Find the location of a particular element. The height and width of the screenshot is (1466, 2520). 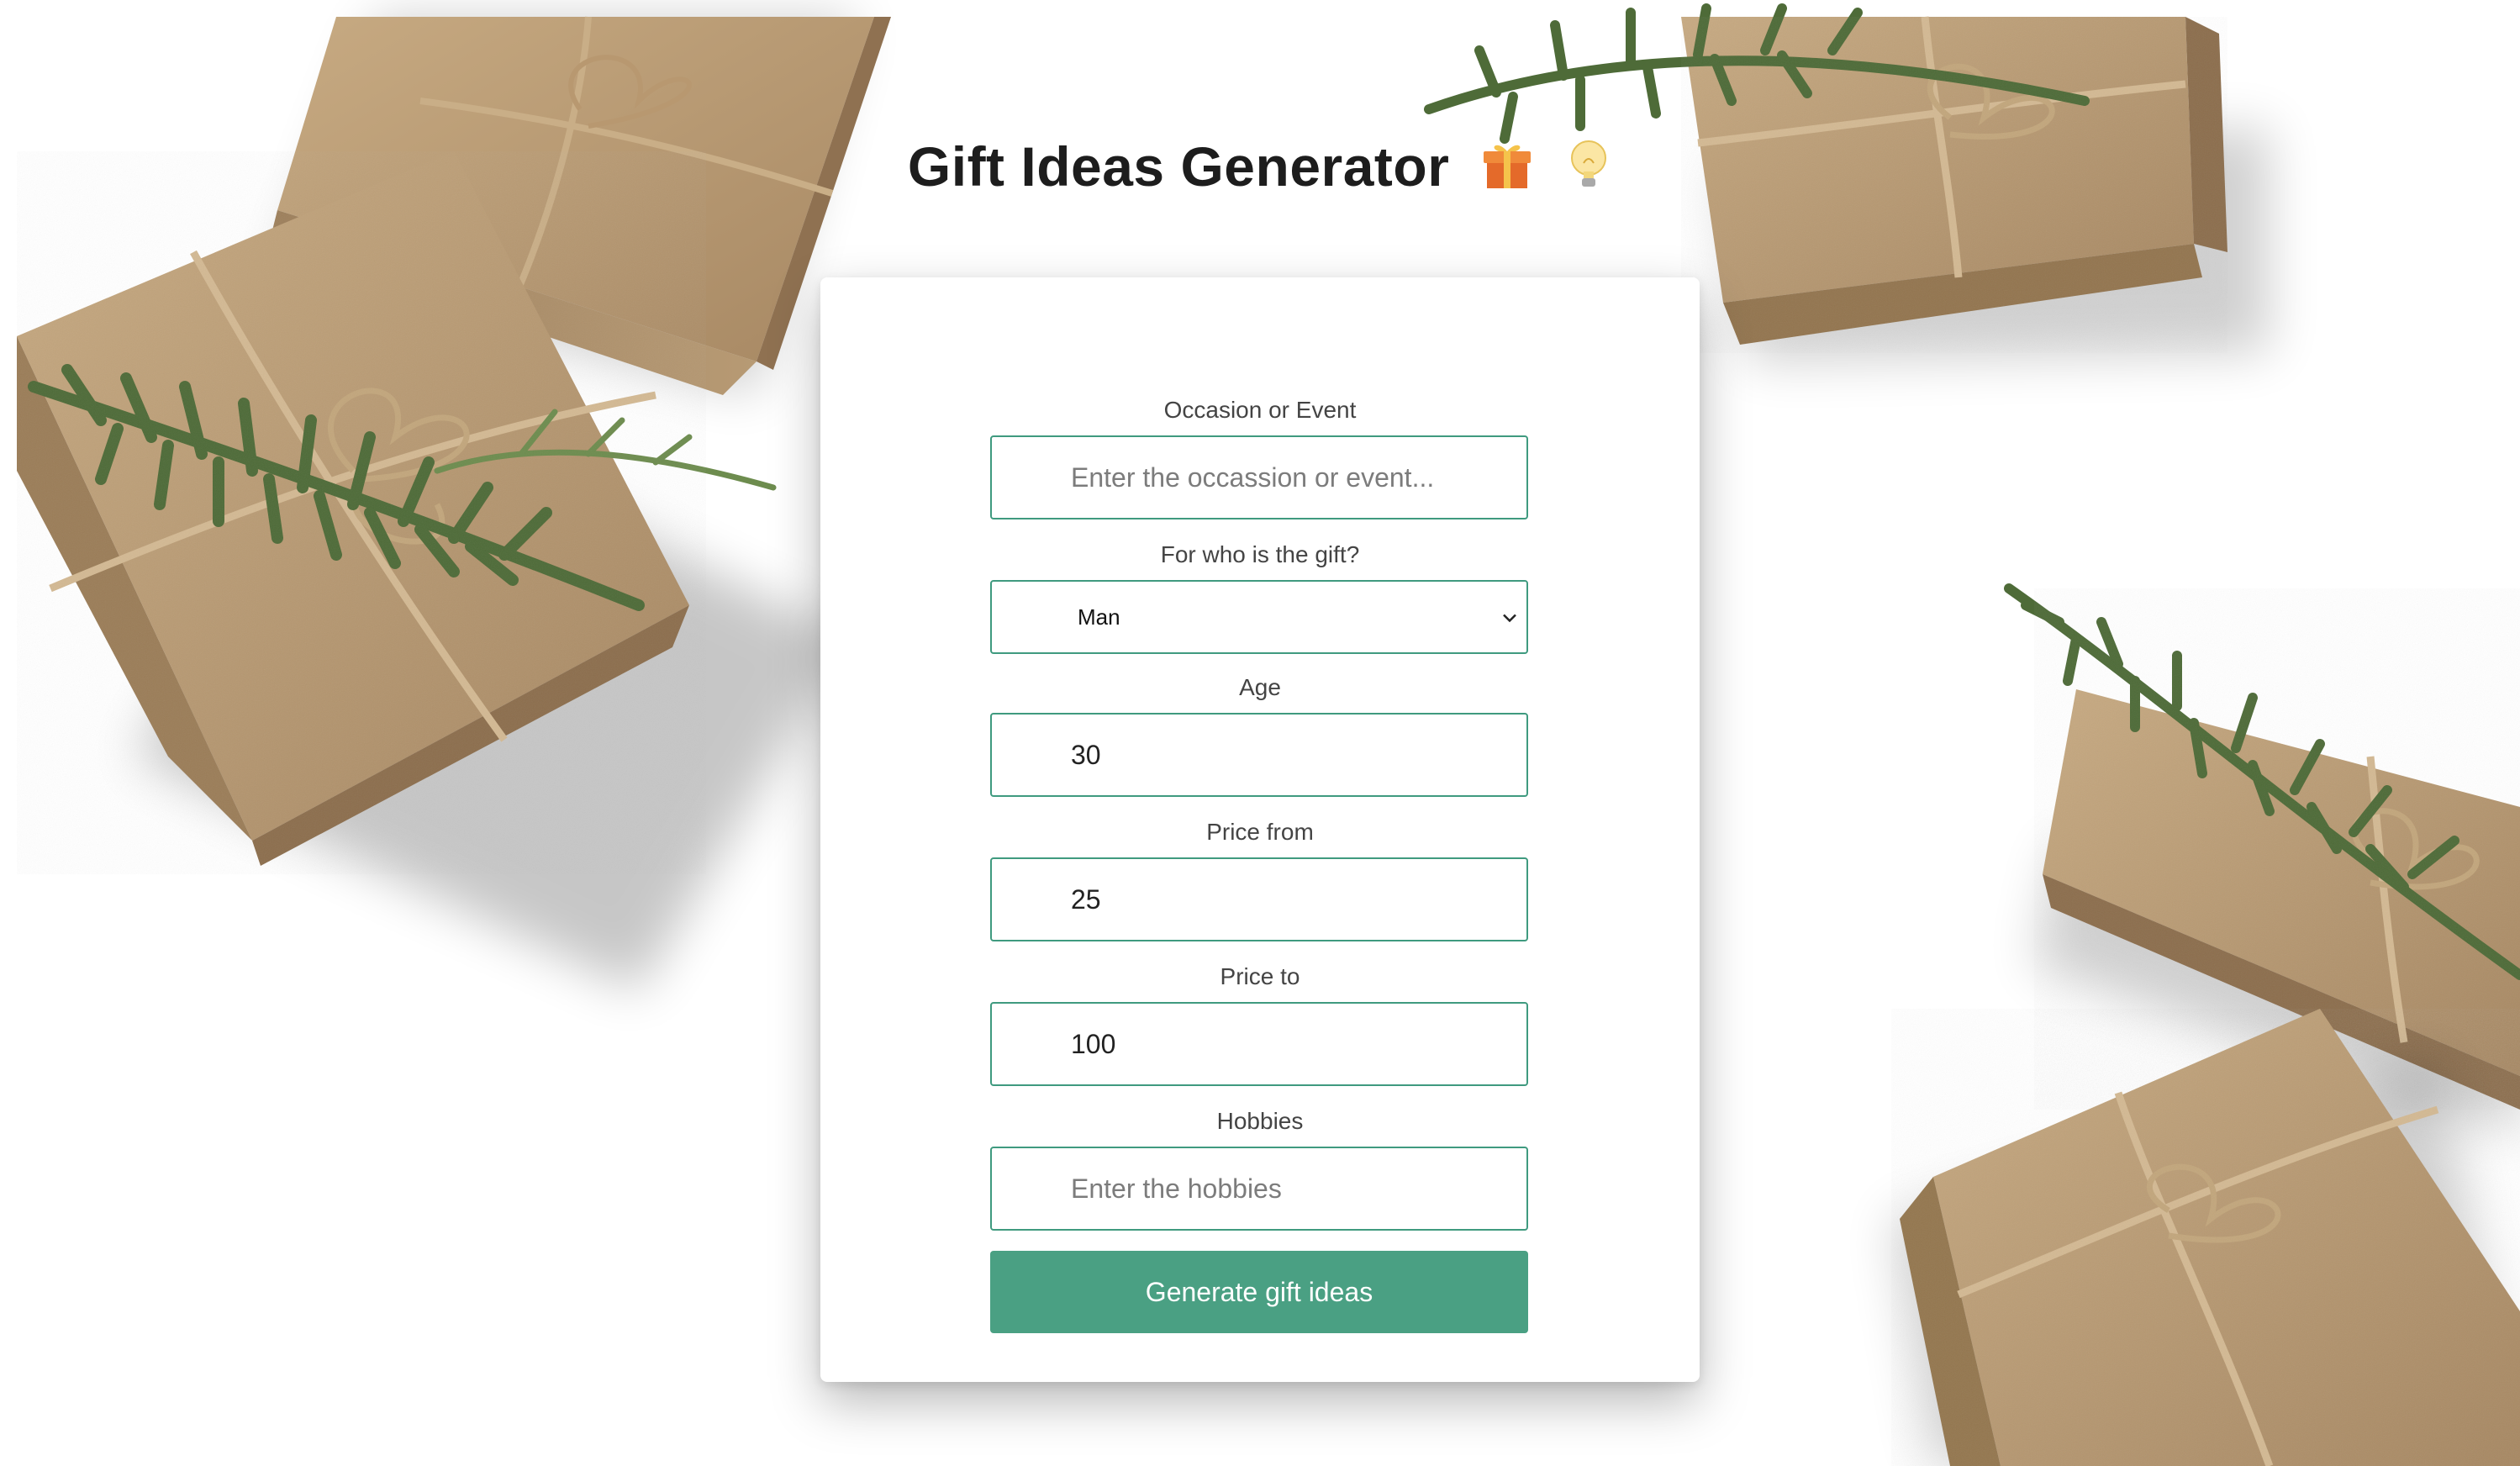

chevron-down-icon is located at coordinates (1509, 617).